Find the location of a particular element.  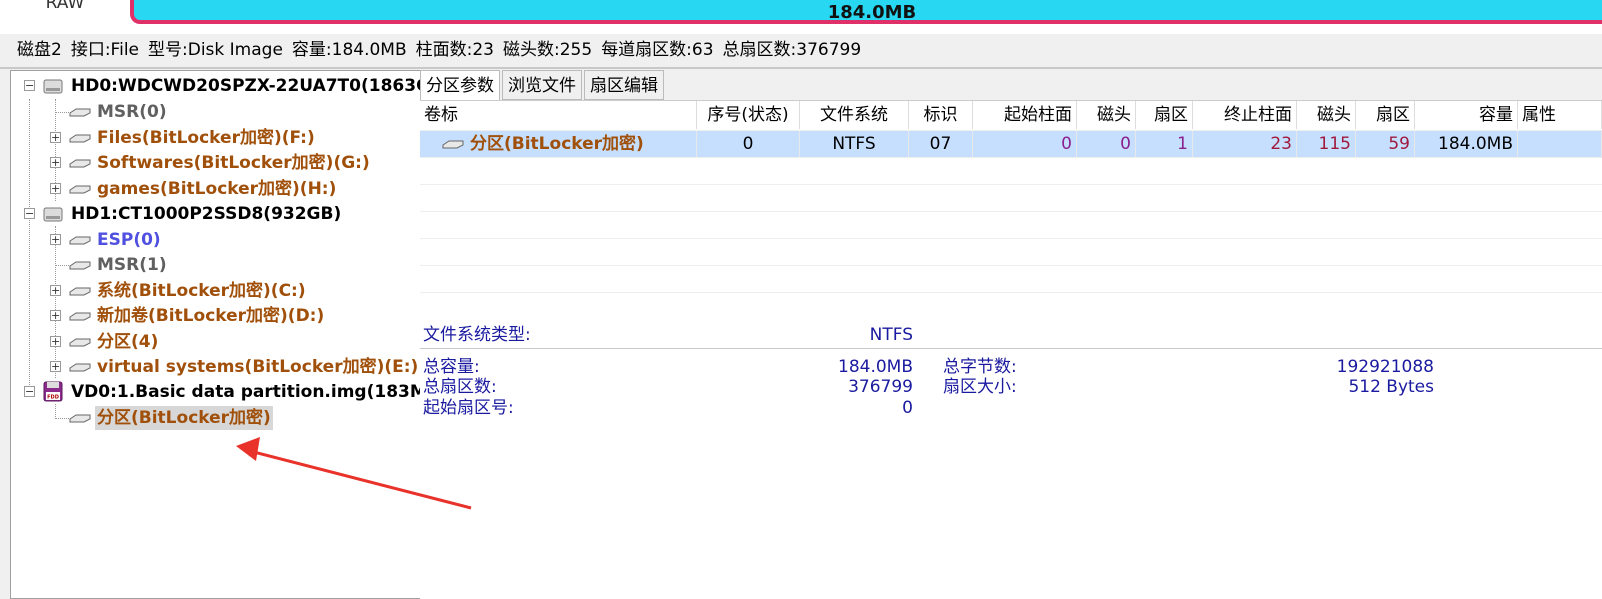

disk-heads: 磁头数:255 is located at coordinates (548, 50).